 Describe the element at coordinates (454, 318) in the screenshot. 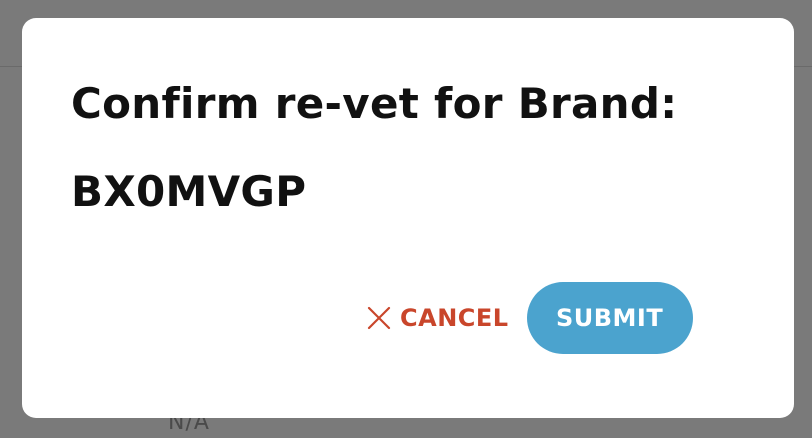

I see `cancel-button-label: CANCEL` at that location.